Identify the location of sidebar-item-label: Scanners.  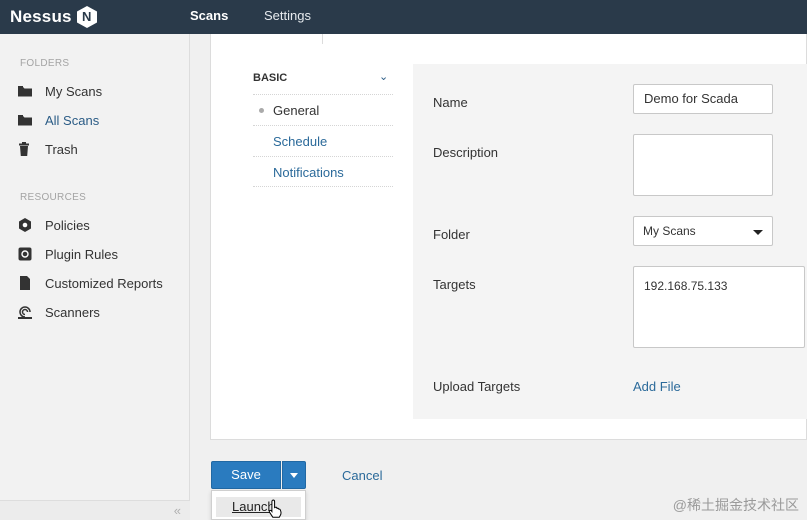
(72, 312).